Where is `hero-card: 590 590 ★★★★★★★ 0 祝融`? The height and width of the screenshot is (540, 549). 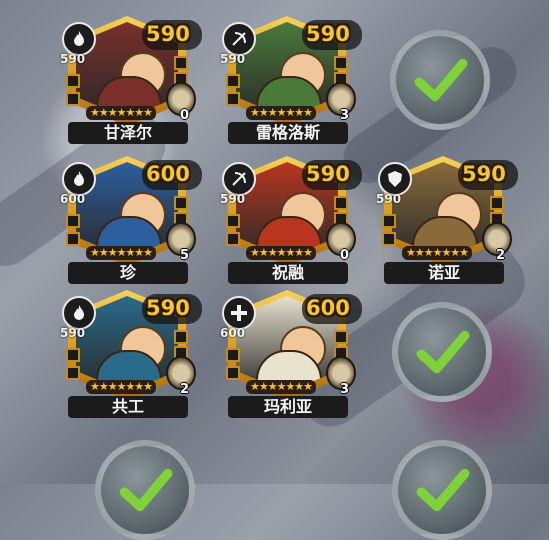
hero-card: 590 590 ★★★★★★★ 0 祝融 is located at coordinates (291, 217).